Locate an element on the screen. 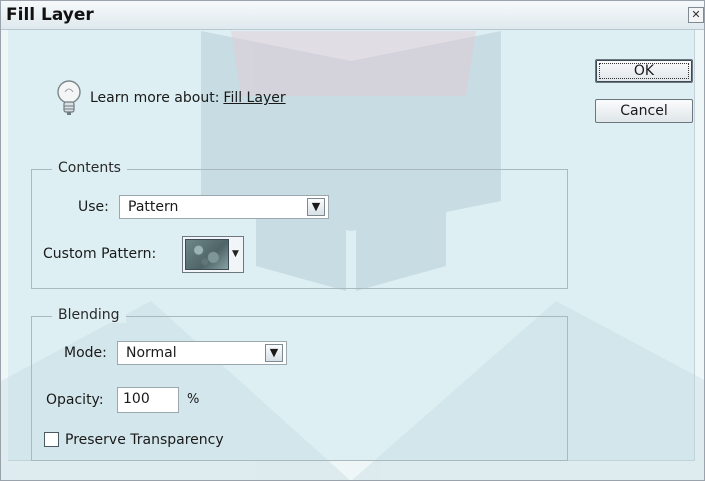 This screenshot has height=481, width=705. close-button: ✕ is located at coordinates (696, 15).